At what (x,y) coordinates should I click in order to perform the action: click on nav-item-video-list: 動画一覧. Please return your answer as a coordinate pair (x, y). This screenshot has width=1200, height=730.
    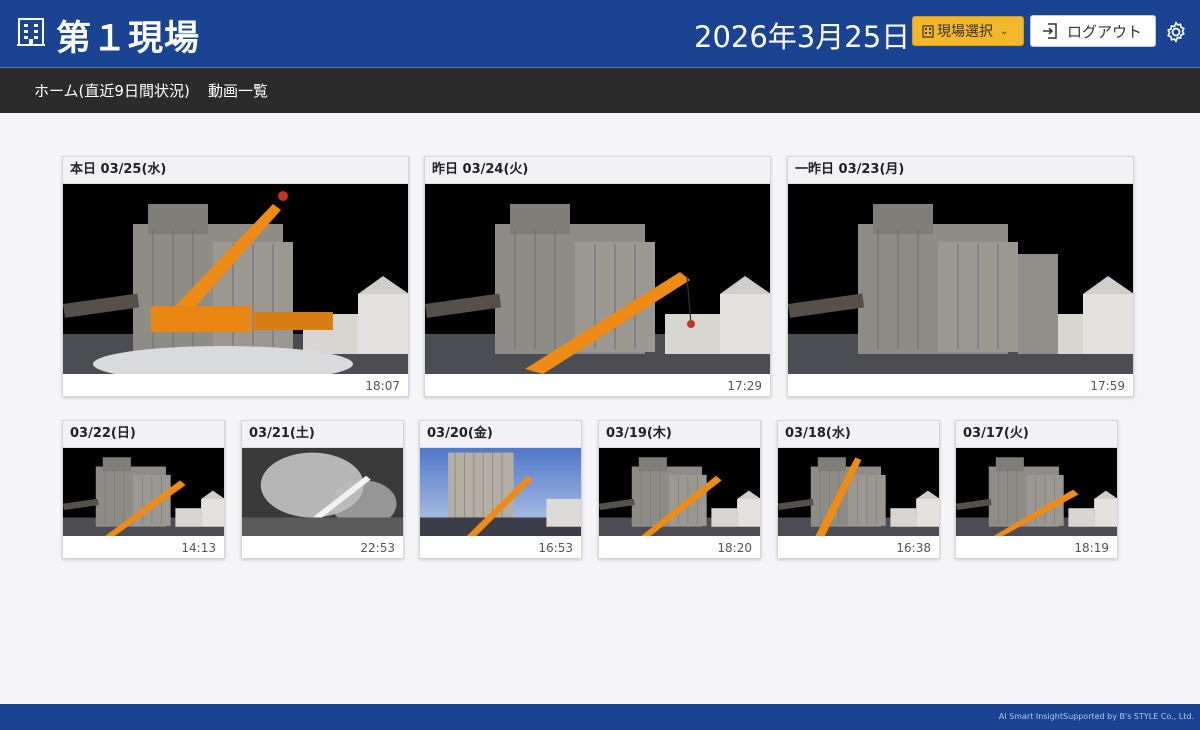
    Looking at the image, I should click on (238, 90).